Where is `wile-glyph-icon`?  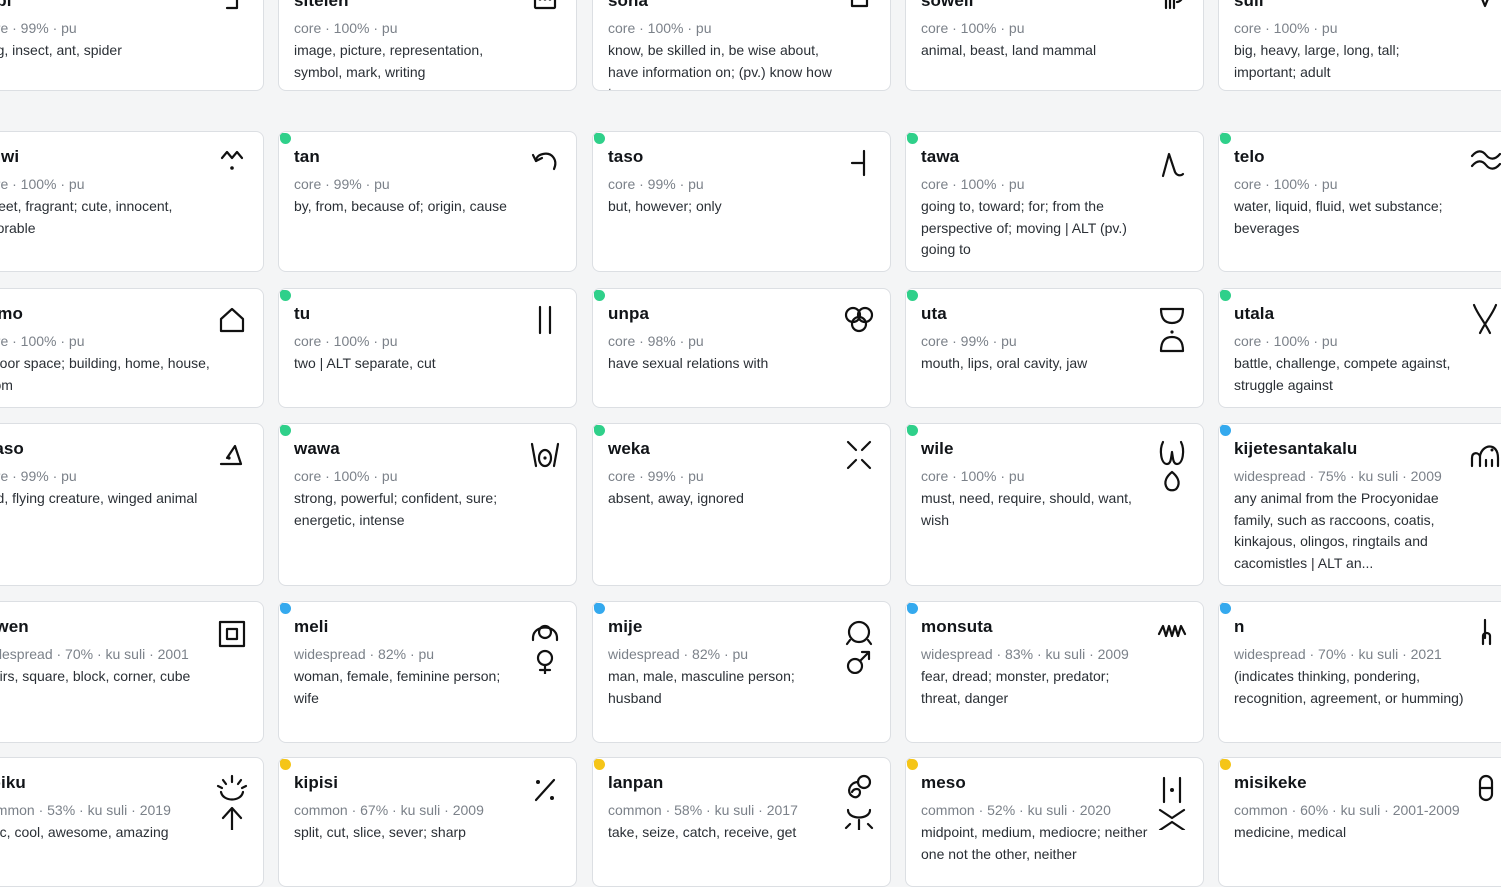 wile-glyph-icon is located at coordinates (1172, 466).